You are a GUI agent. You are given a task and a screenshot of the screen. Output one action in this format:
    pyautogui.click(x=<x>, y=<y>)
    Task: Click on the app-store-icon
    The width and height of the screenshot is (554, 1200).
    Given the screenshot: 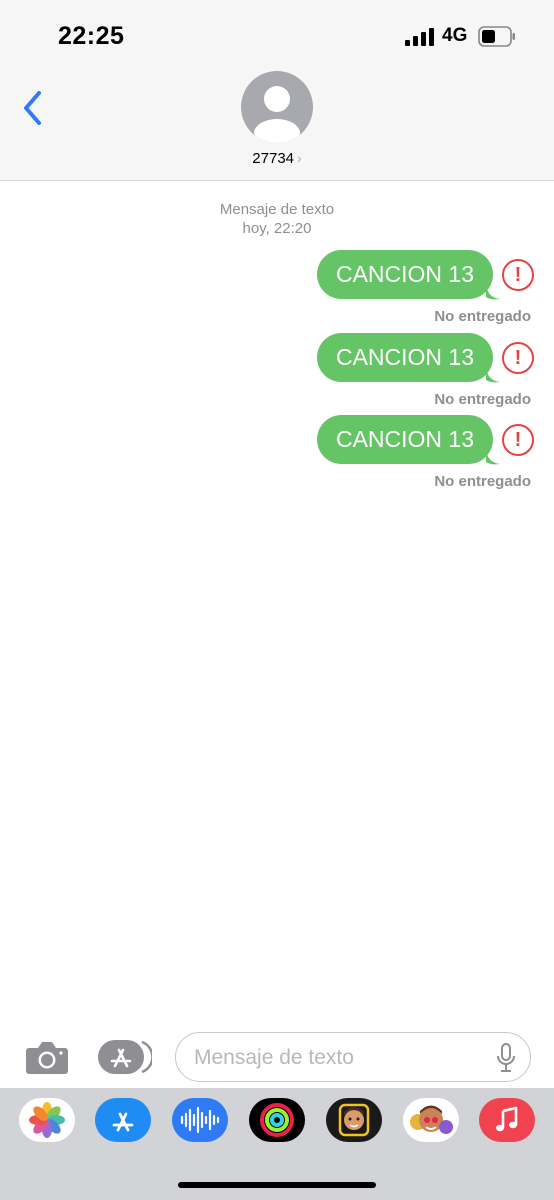 What is the action you would take?
    pyautogui.click(x=123, y=1120)
    